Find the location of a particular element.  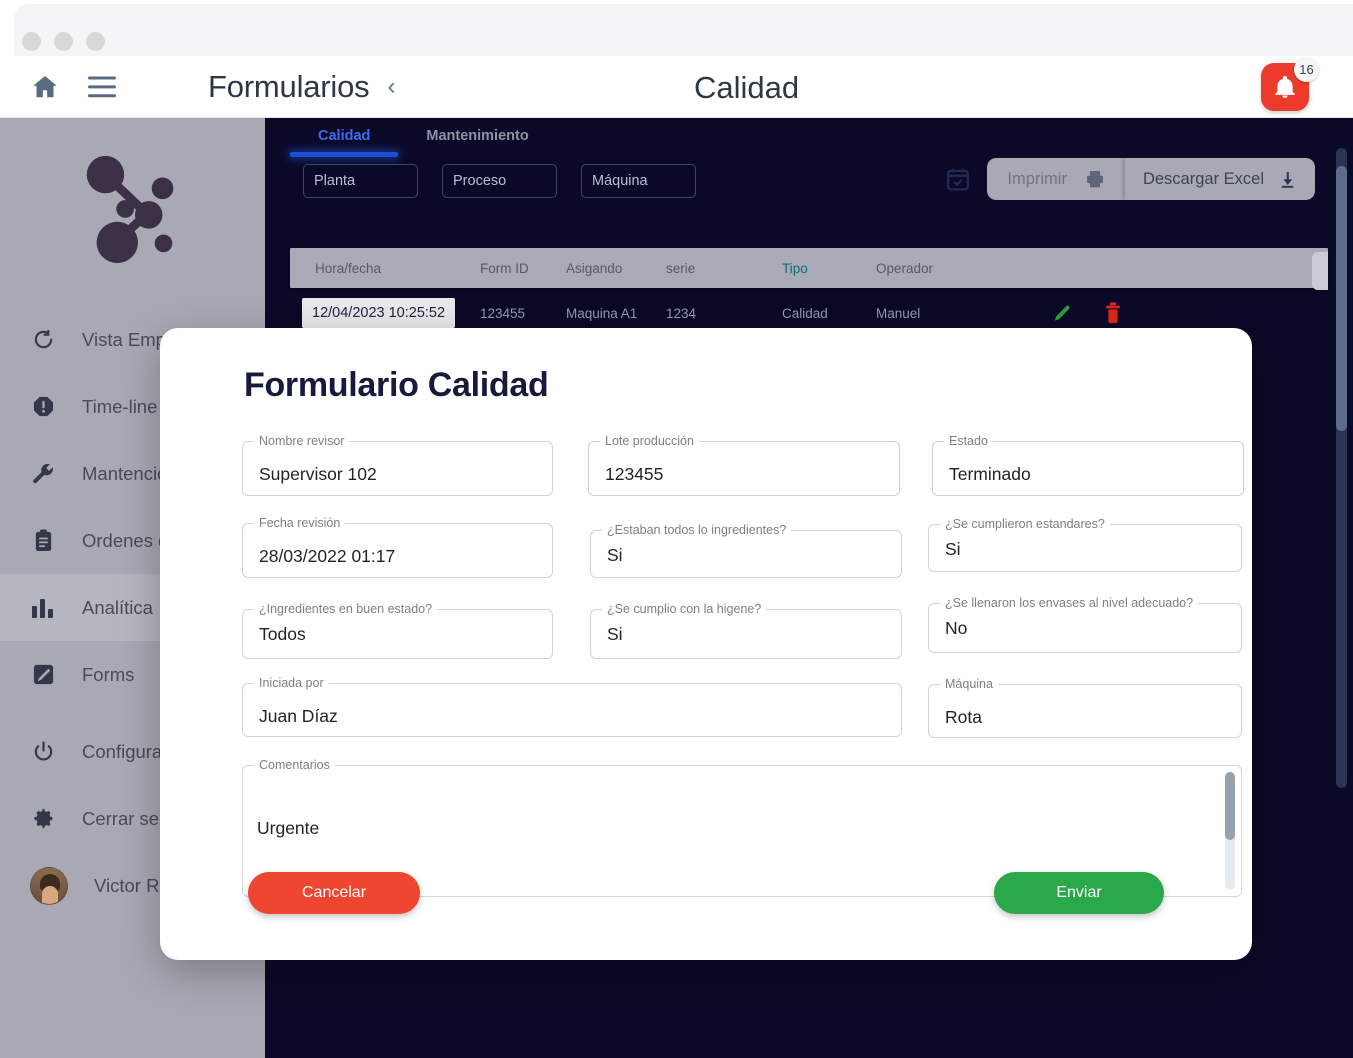

power-icon is located at coordinates (43, 752).